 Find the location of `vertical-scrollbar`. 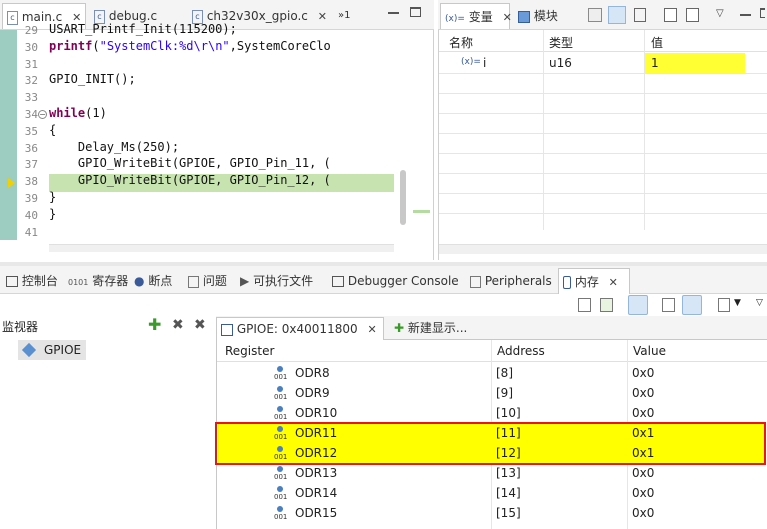

vertical-scrollbar is located at coordinates (403, 197).